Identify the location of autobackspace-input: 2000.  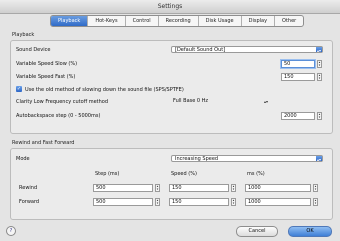
(298, 116).